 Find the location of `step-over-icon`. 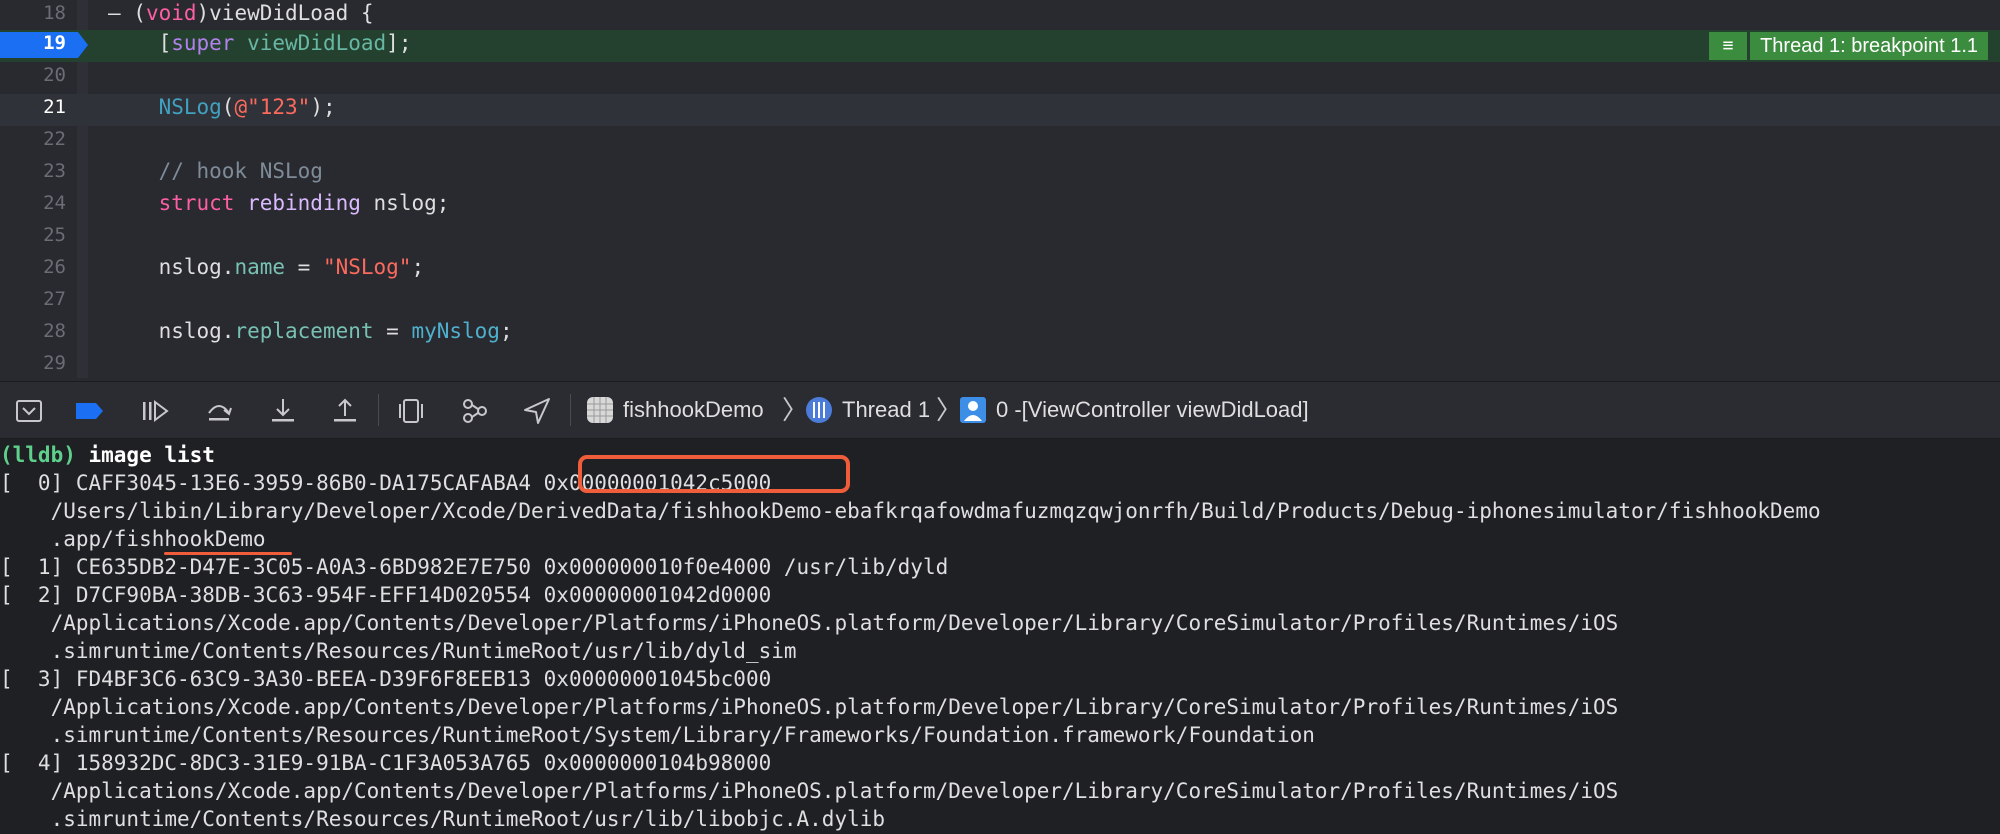

step-over-icon is located at coordinates (219, 411).